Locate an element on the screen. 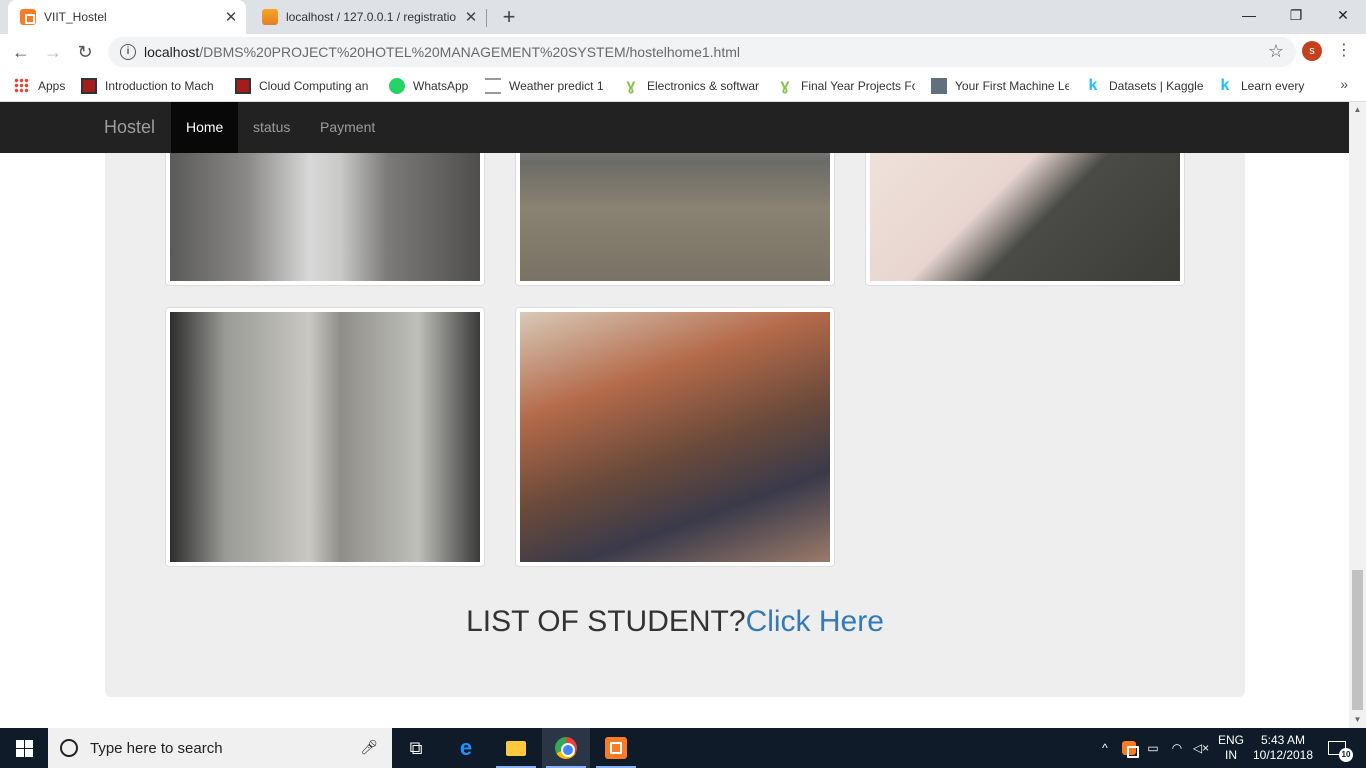  bookmark-star-icon: ☆ is located at coordinates (1276, 51).